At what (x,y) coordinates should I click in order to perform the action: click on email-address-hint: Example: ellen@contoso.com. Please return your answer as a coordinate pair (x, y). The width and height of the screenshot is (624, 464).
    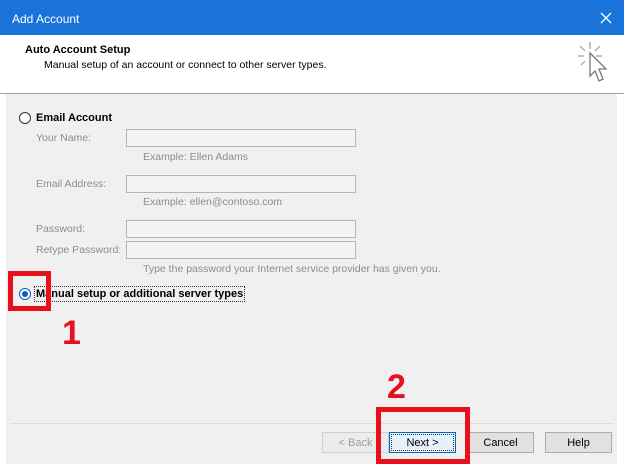
    Looking at the image, I should click on (213, 202).